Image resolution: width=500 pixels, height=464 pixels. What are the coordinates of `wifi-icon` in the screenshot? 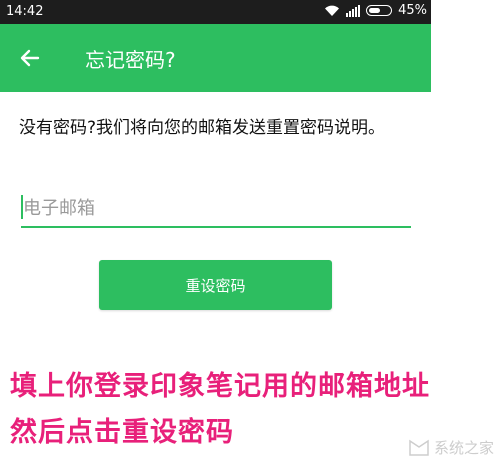 It's located at (332, 10).